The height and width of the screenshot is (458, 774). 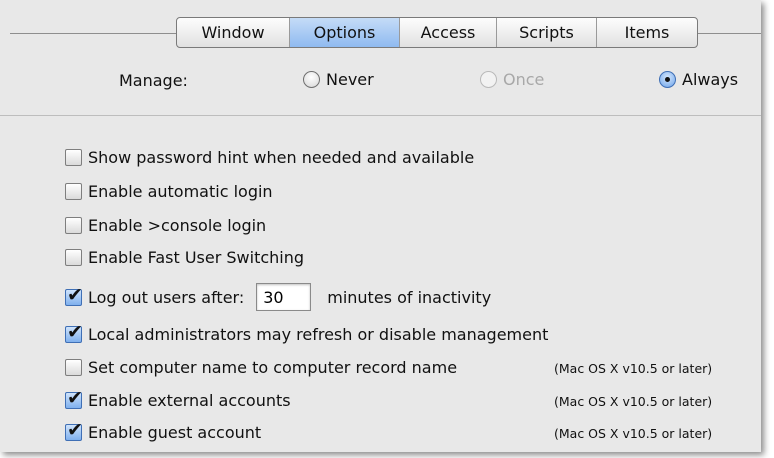 What do you see at coordinates (166, 297) in the screenshot?
I see `option-label: Log out users after:` at bounding box center [166, 297].